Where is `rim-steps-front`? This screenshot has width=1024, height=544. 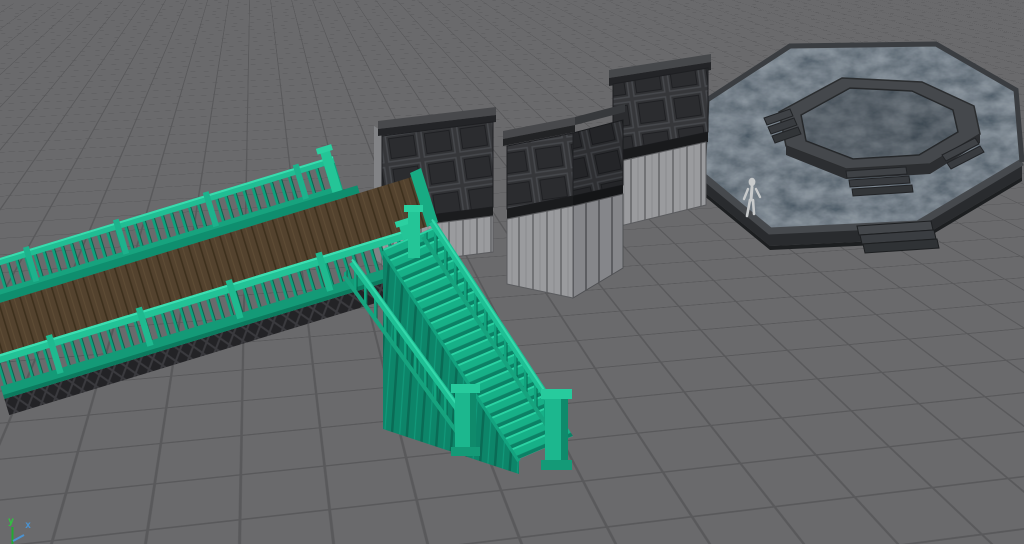 rim-steps-front is located at coordinates (898, 237).